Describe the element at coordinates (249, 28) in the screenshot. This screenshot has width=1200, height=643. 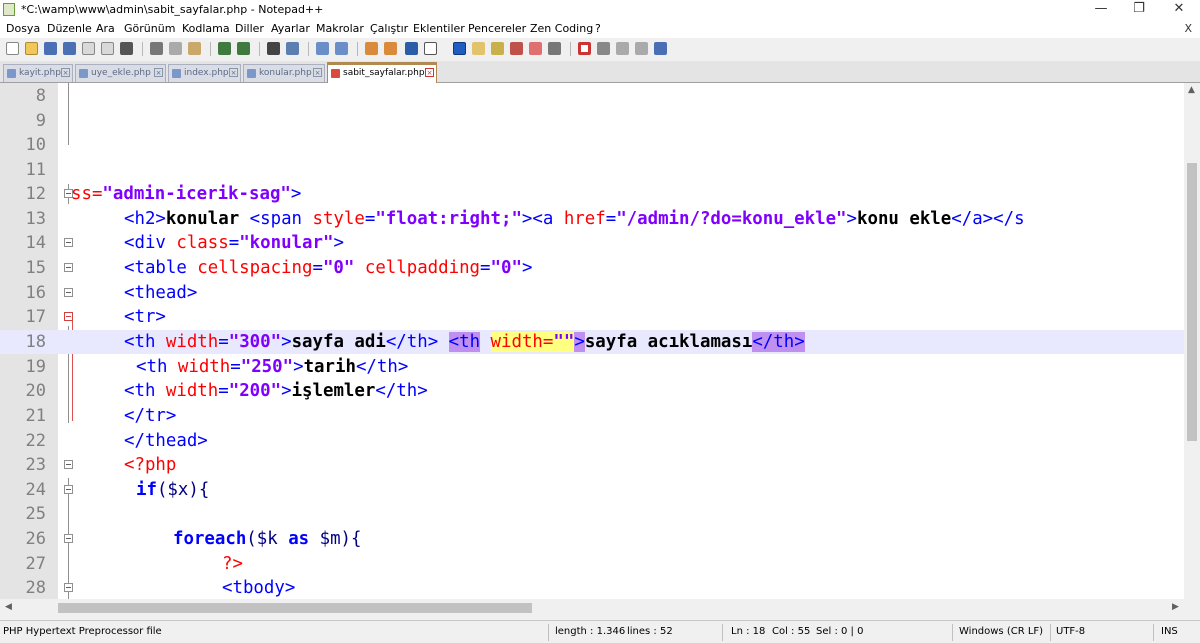
I see `menu-diller: Diller` at that location.